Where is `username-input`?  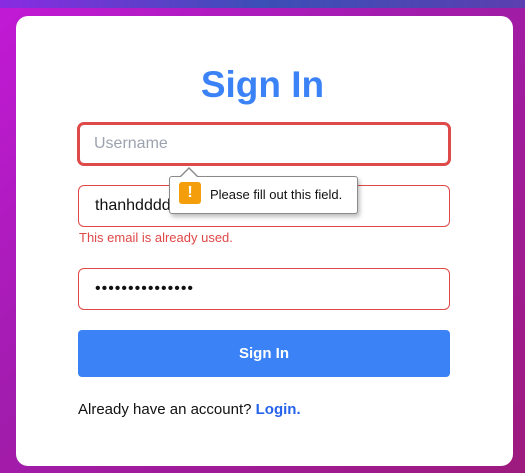 username-input is located at coordinates (264, 144).